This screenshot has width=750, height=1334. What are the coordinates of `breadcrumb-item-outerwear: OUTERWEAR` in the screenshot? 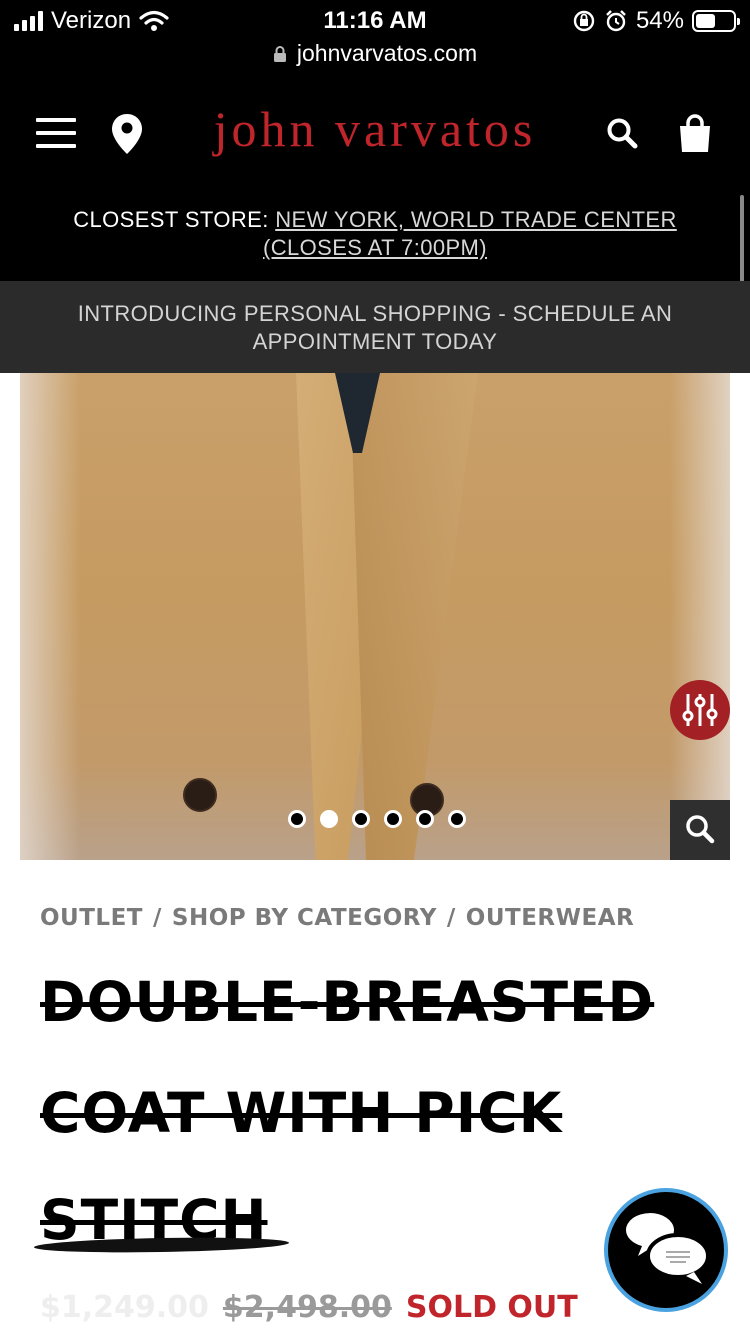 It's located at (550, 918).